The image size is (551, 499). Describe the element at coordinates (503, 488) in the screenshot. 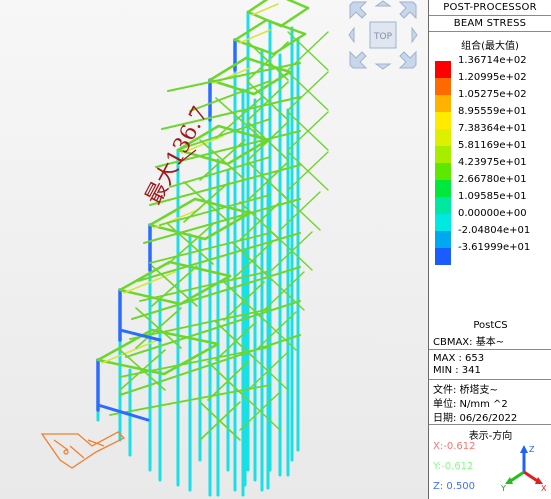

I see `triad-y-label: Y` at that location.